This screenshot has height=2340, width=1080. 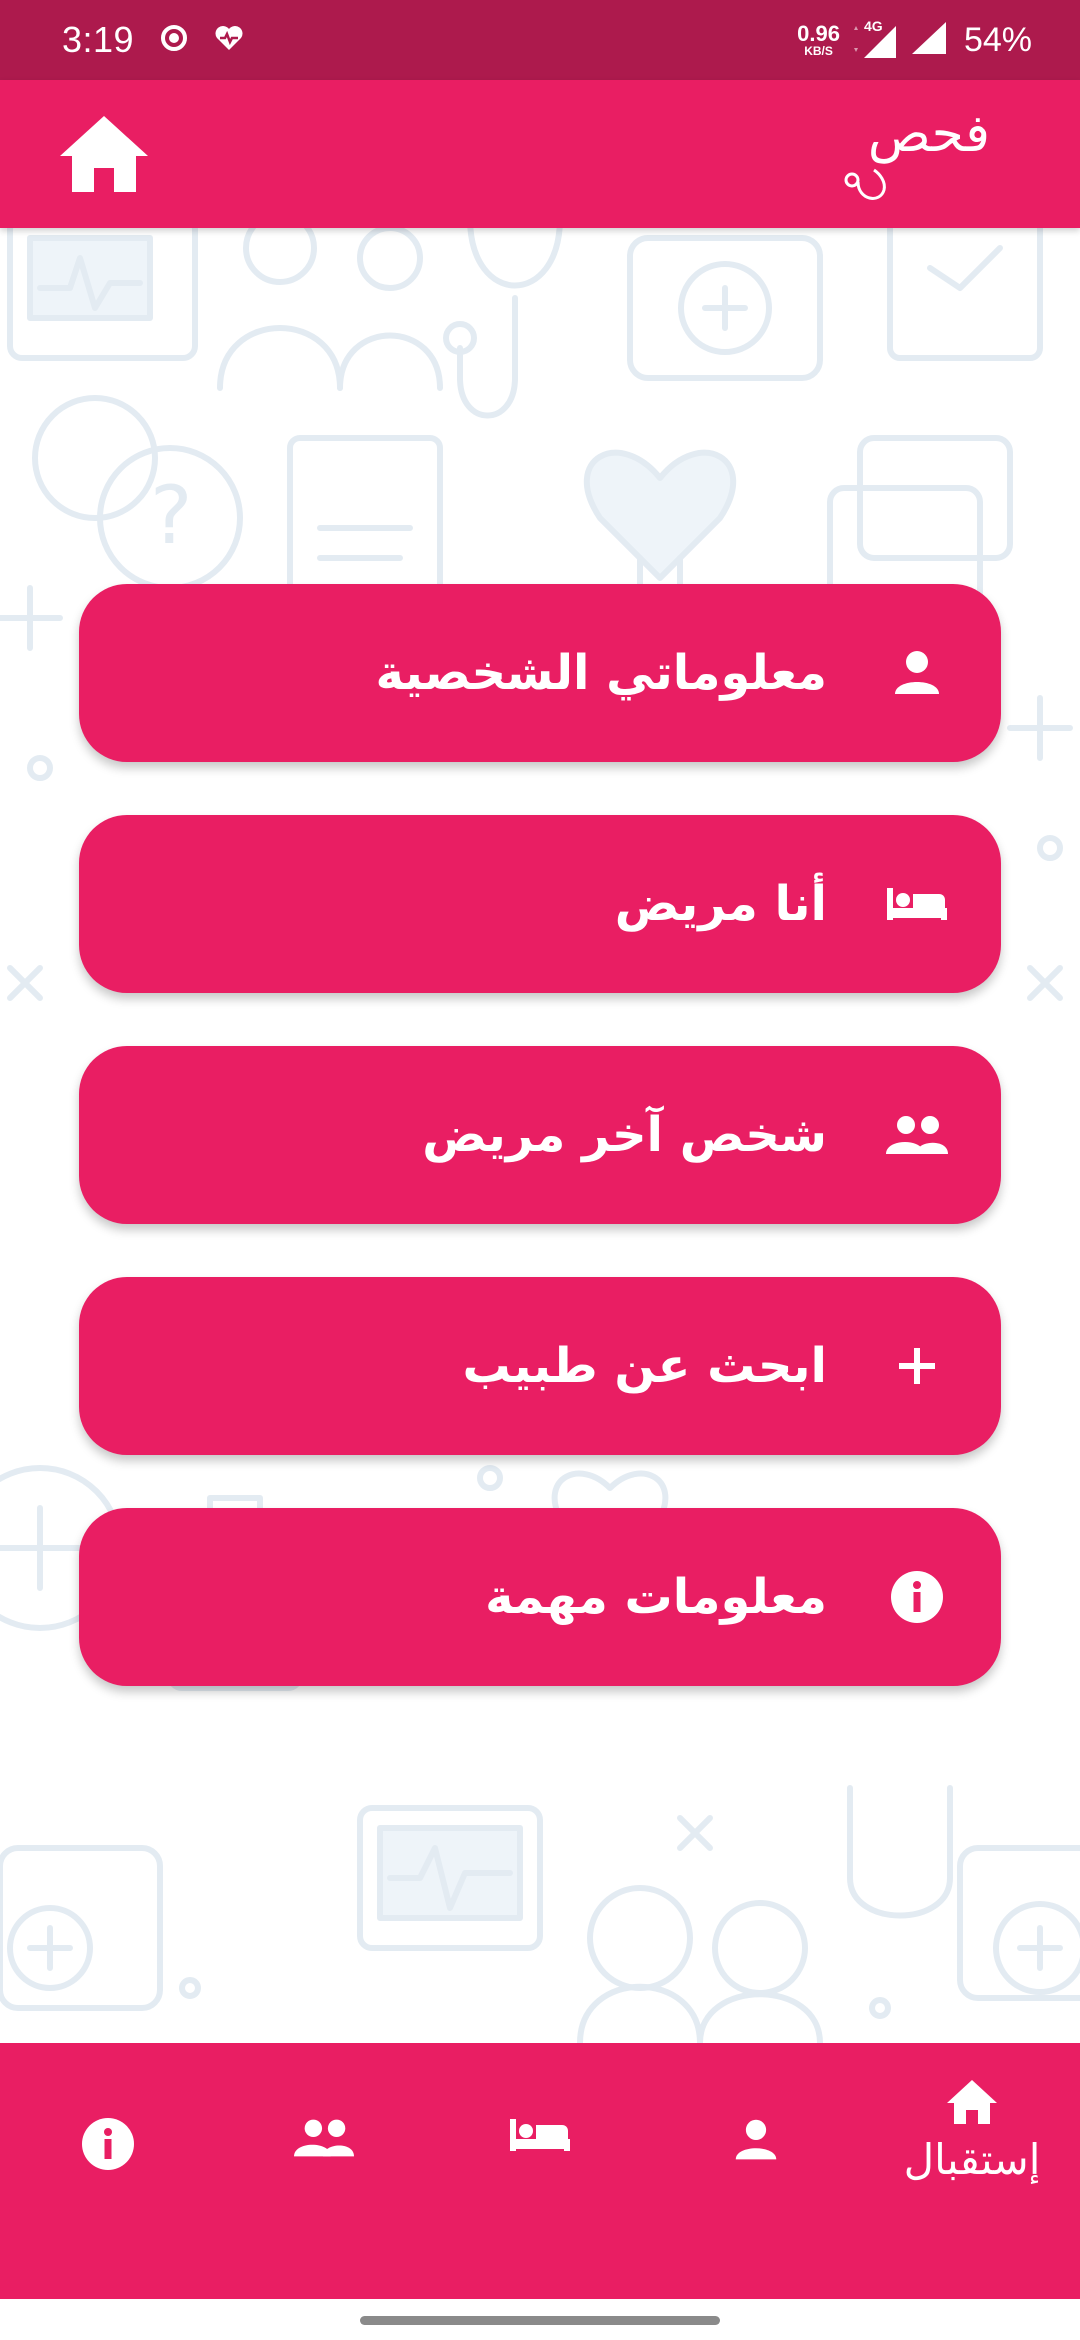 What do you see at coordinates (720, 904) in the screenshot?
I see `i-am-patient-label: أنا مريض` at bounding box center [720, 904].